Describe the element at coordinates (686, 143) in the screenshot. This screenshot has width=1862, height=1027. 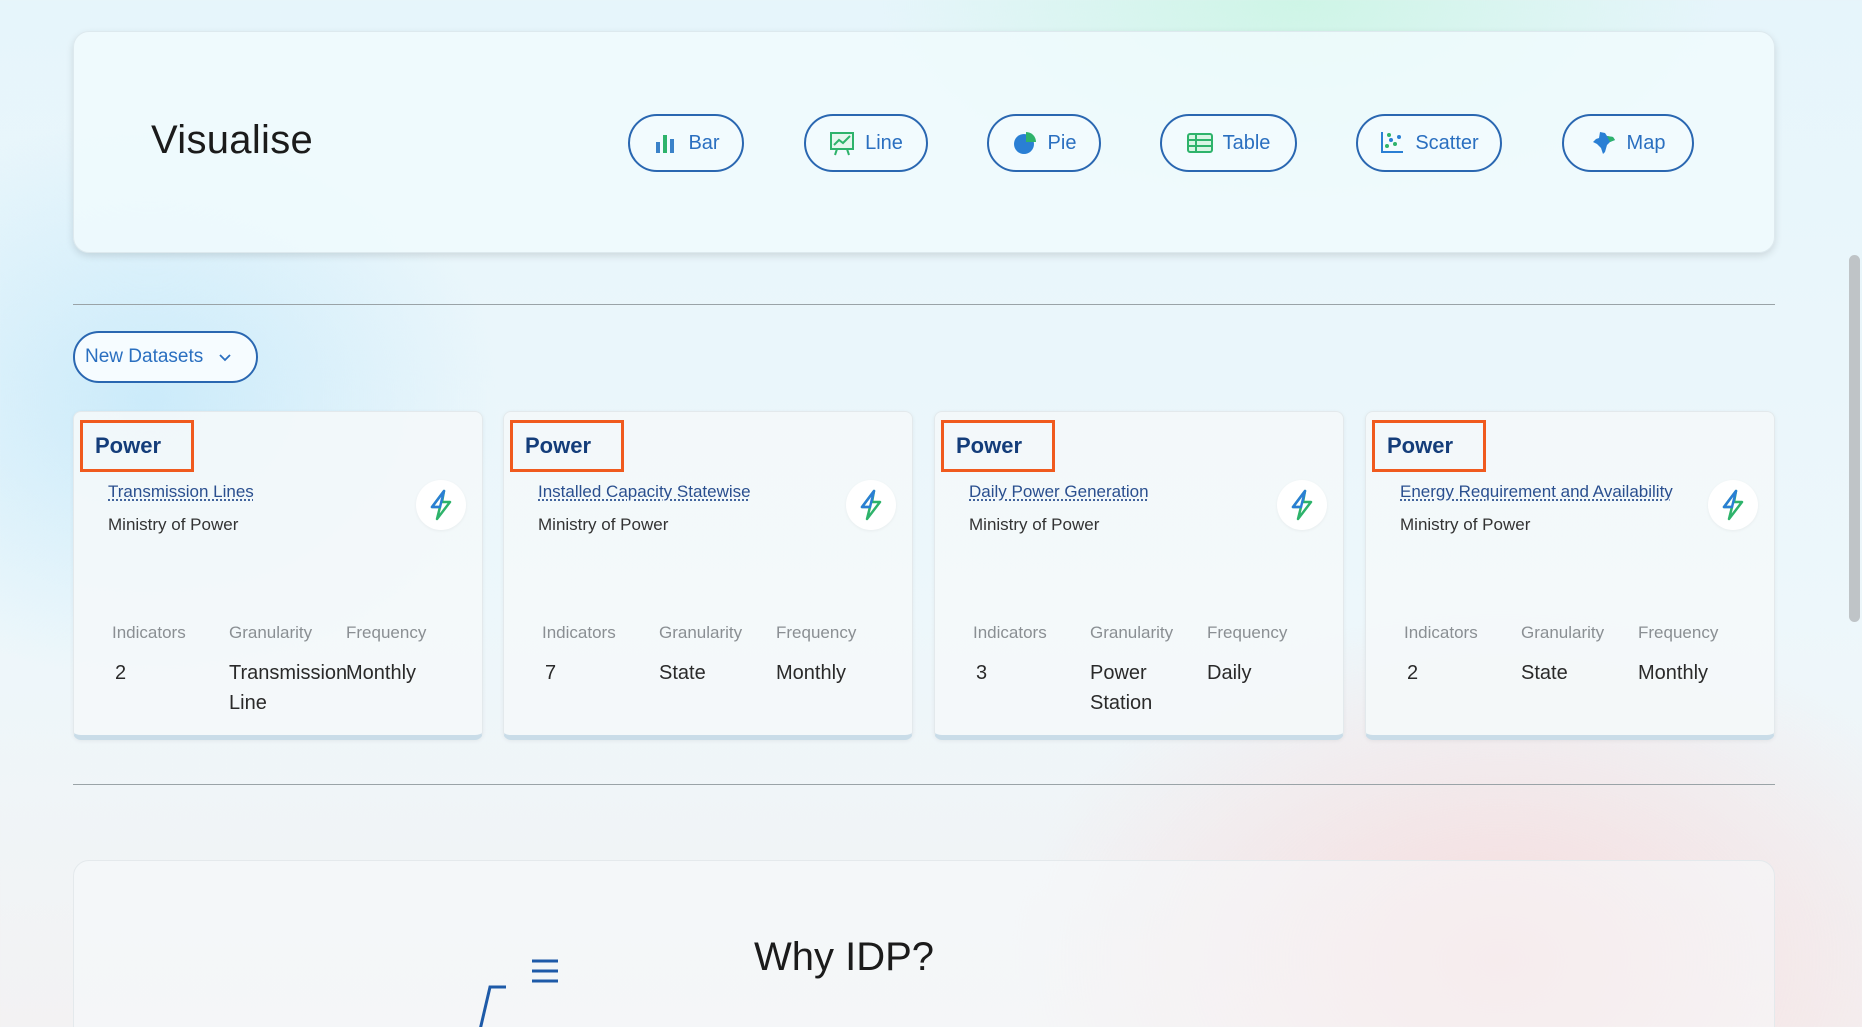
I see `bar-button: Bar` at that location.